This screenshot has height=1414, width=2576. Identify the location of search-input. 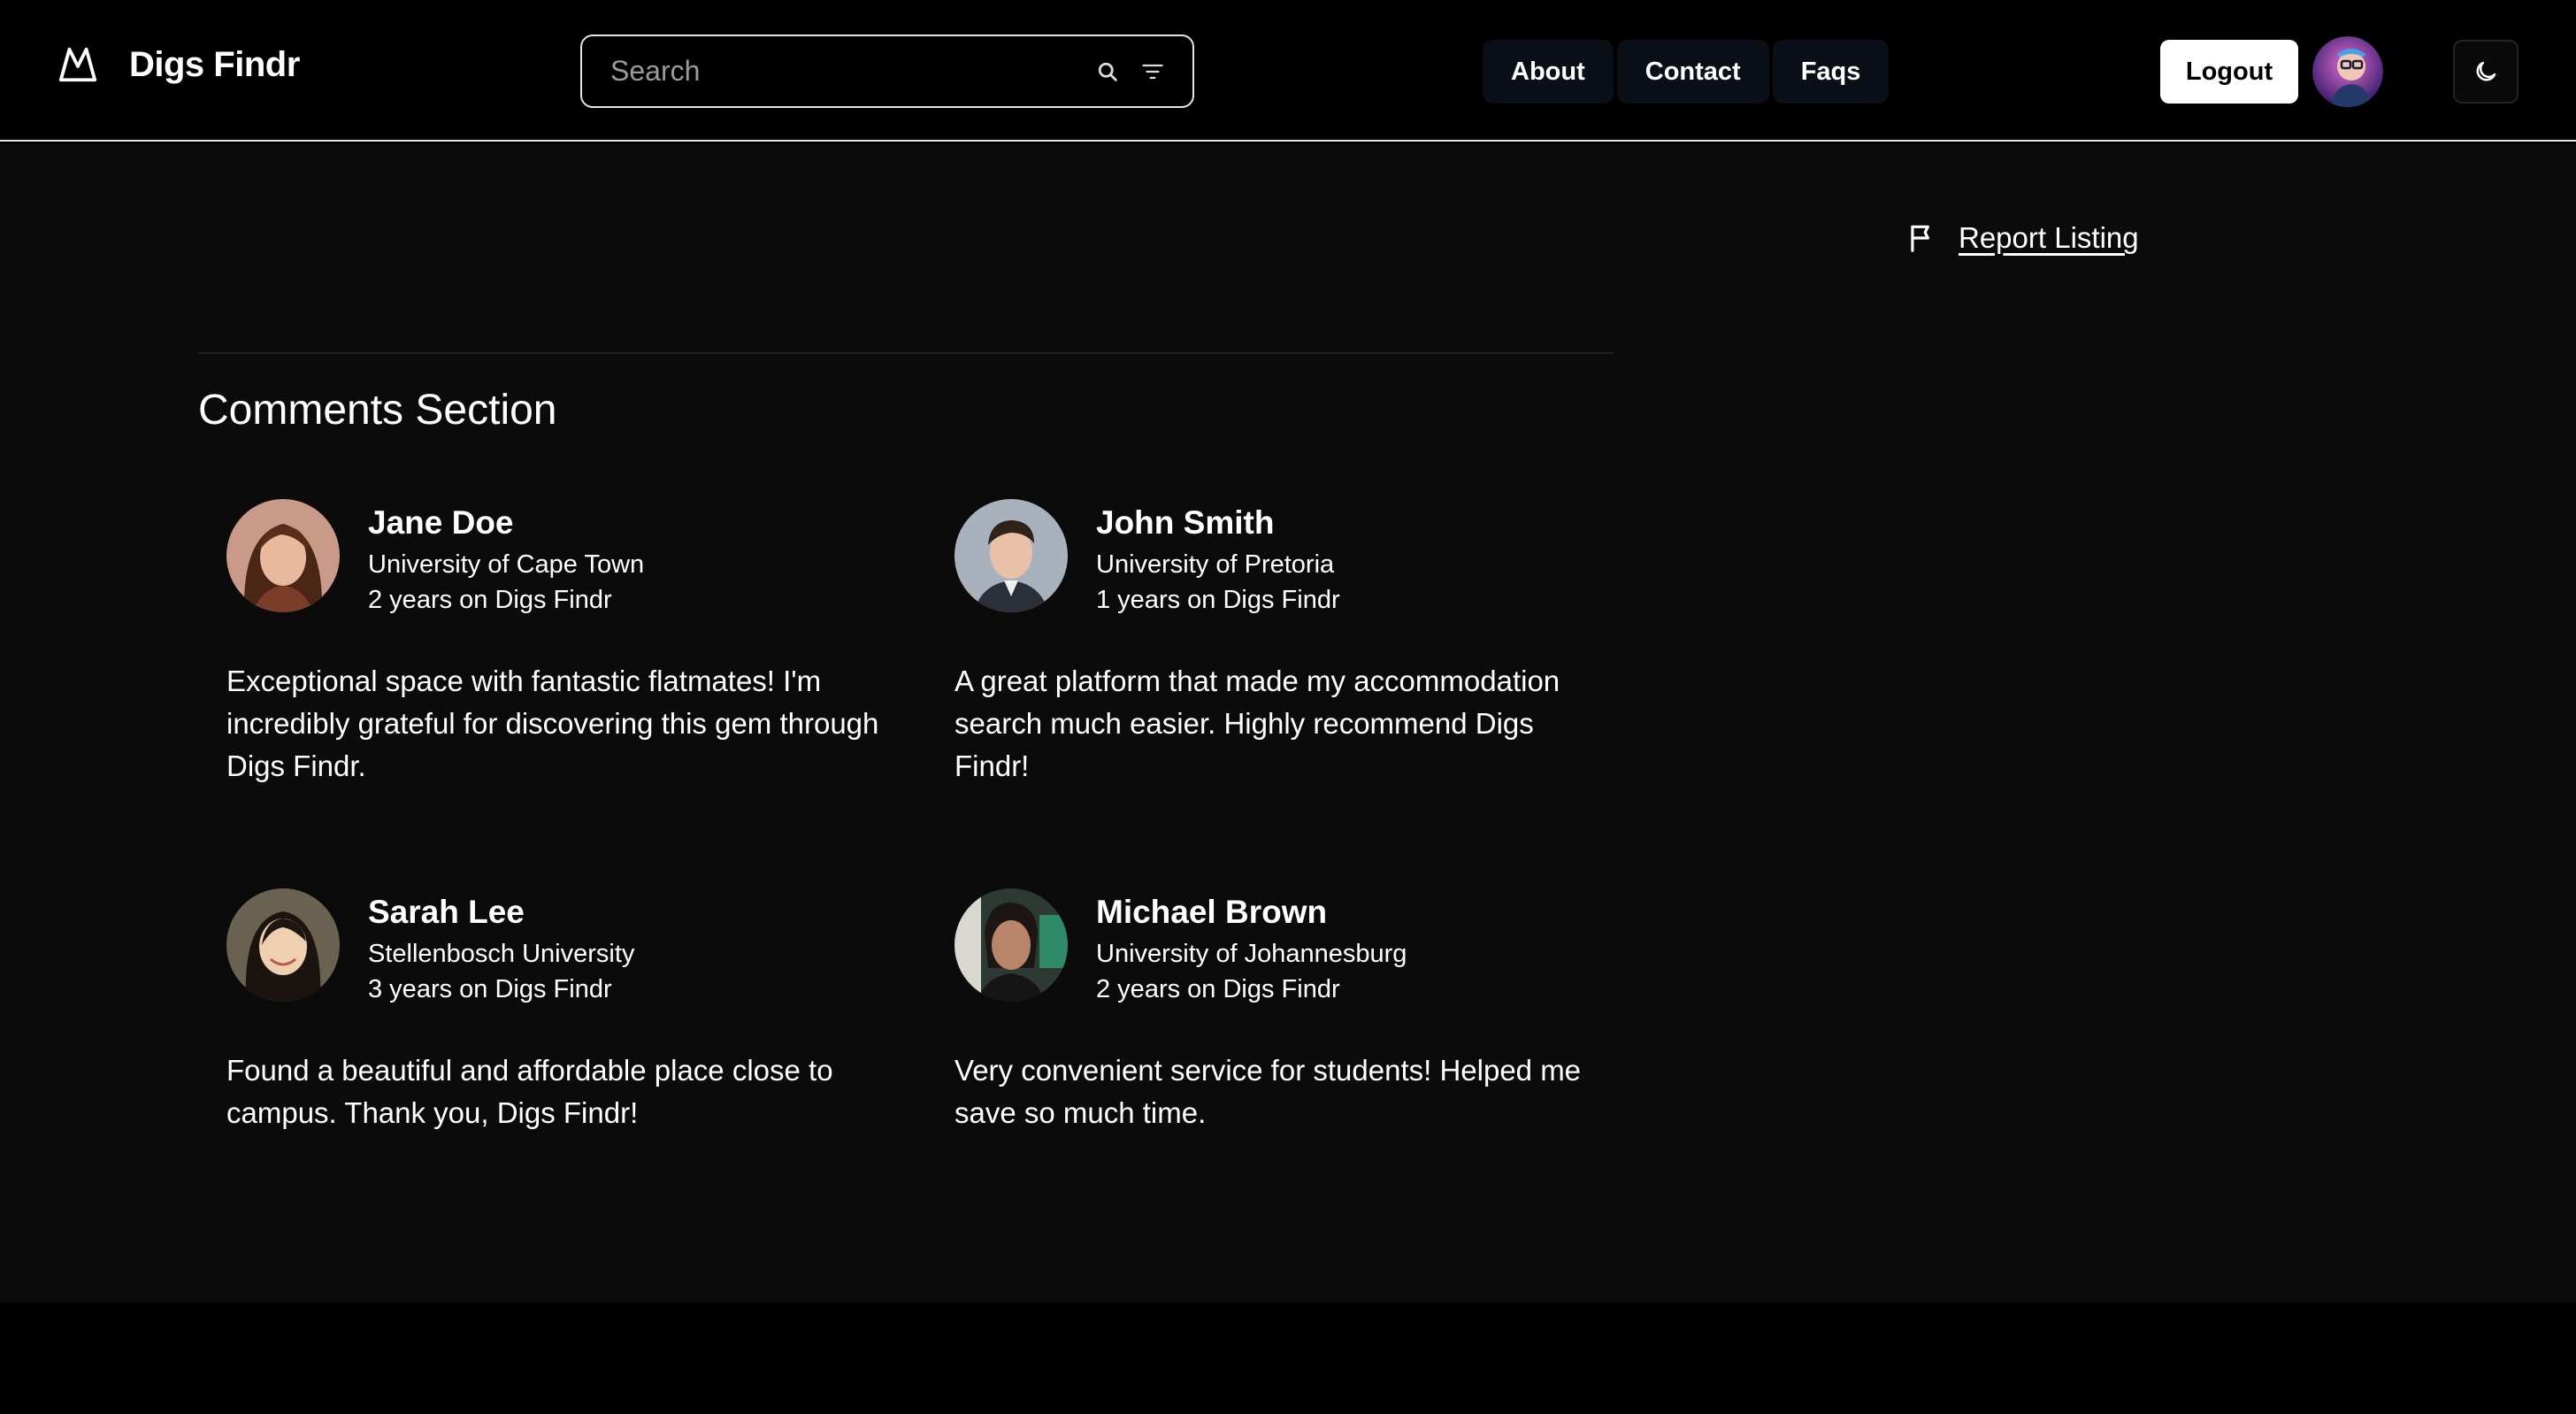
(838, 71).